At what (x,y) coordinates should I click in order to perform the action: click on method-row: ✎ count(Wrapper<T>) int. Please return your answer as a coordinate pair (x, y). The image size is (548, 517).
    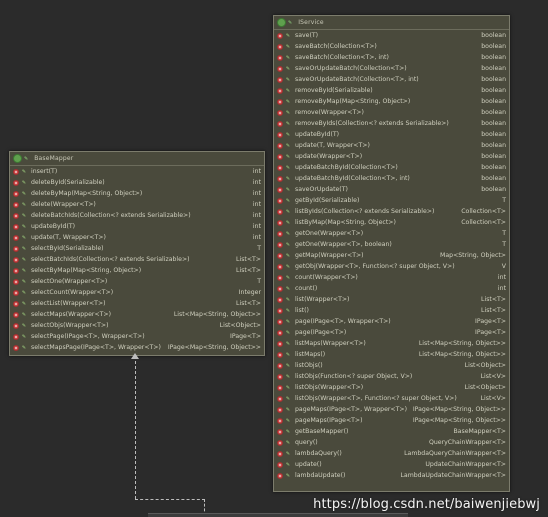
    Looking at the image, I should click on (391, 277).